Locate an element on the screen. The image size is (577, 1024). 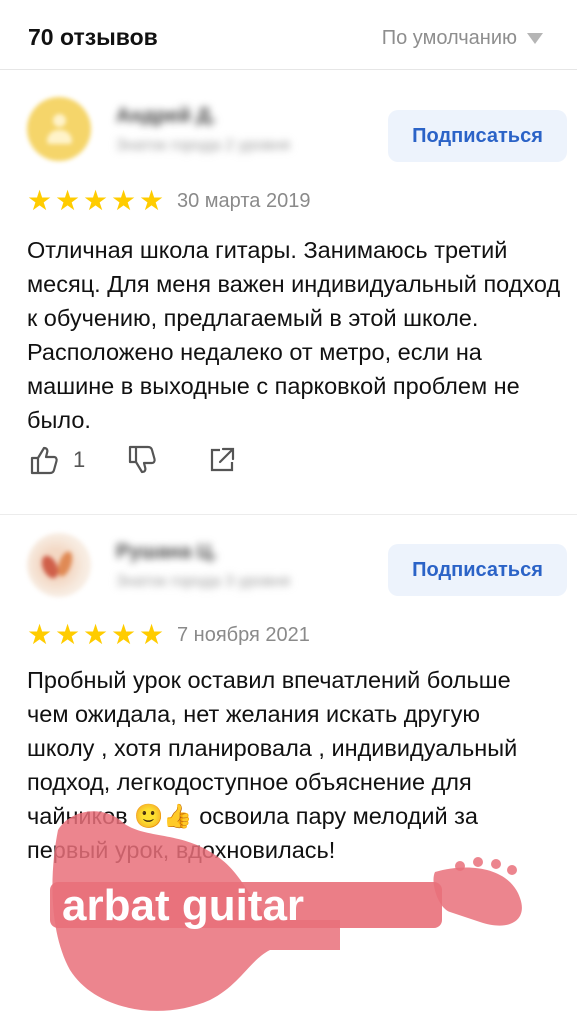
chevron-down-icon is located at coordinates (535, 38).